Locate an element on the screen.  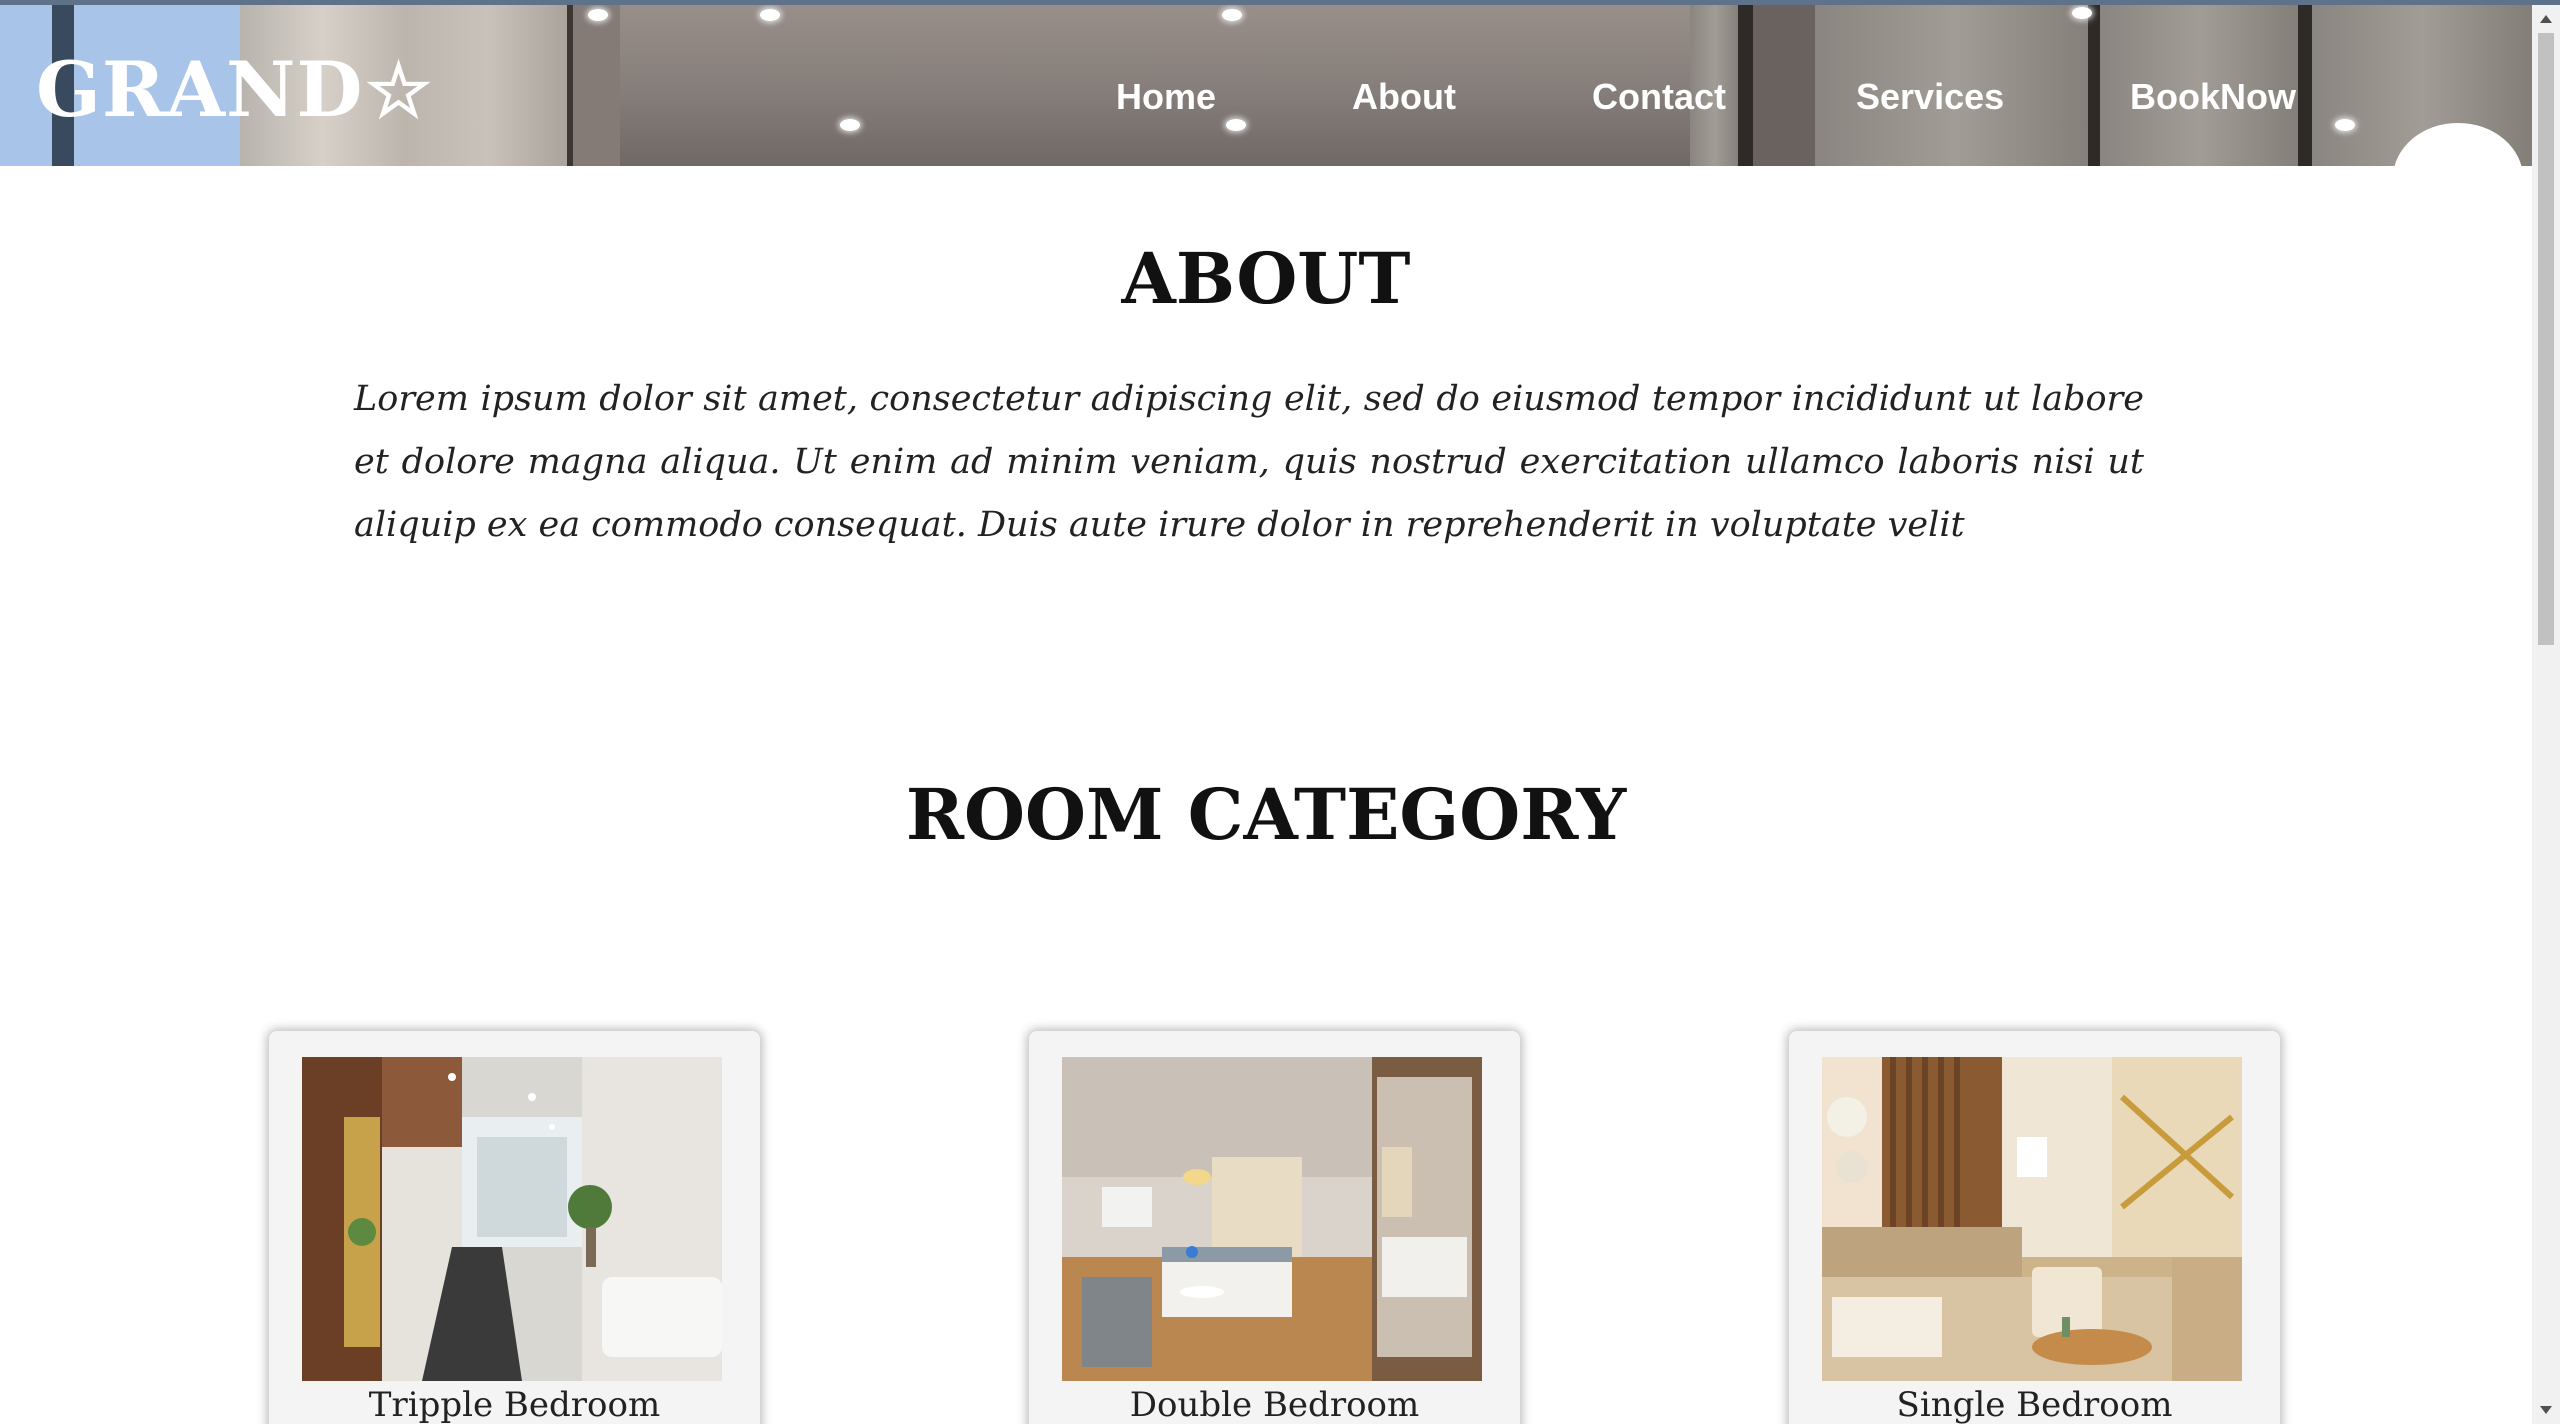
scrollbar-thumb is located at coordinates (2546, 339).